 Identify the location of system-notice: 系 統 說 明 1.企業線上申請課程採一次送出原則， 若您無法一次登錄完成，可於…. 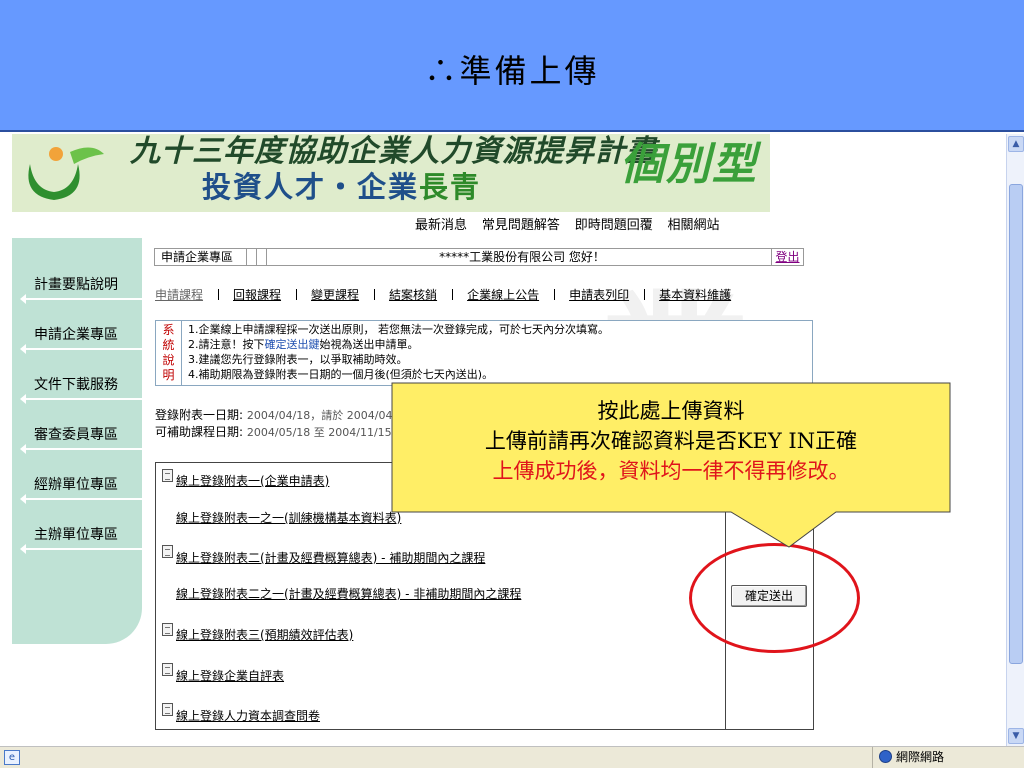
(484, 353).